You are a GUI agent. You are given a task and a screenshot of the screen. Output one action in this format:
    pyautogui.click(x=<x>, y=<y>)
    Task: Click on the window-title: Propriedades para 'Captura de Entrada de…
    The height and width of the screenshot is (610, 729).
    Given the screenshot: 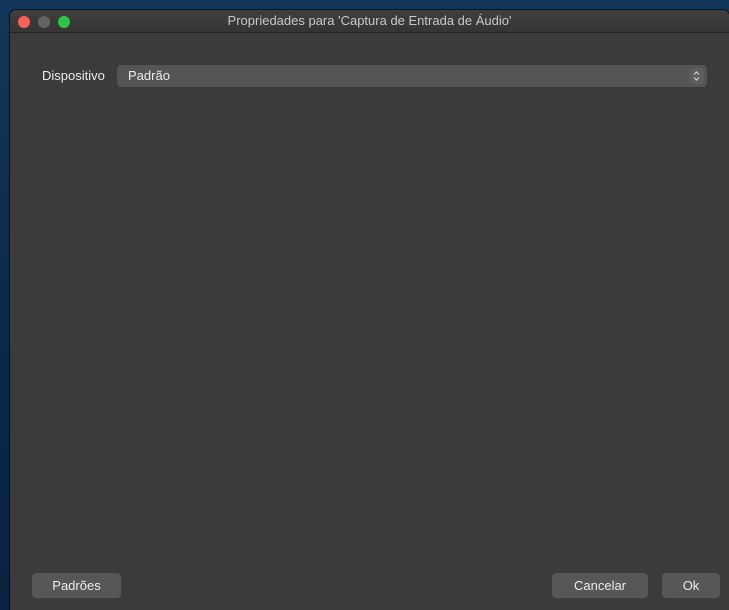 What is the action you would take?
    pyautogui.click(x=369, y=20)
    